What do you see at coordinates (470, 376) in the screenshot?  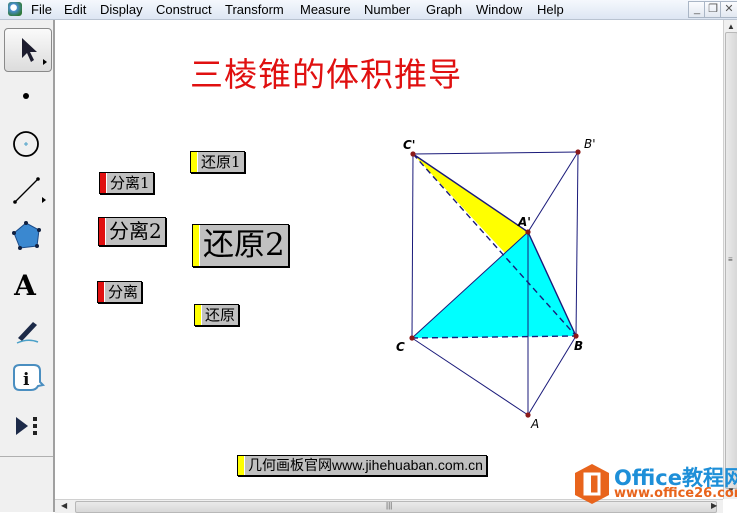 I see `edge-c-a` at bounding box center [470, 376].